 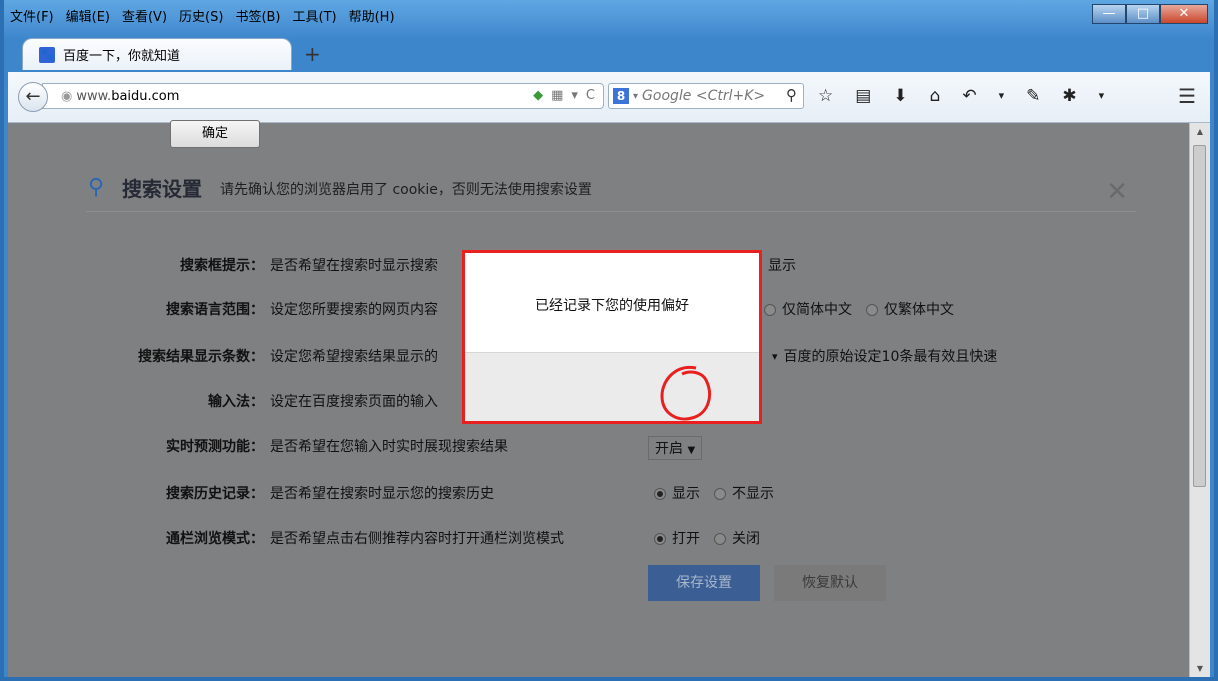 I want to click on option-label: 打开, so click(x=686, y=539).